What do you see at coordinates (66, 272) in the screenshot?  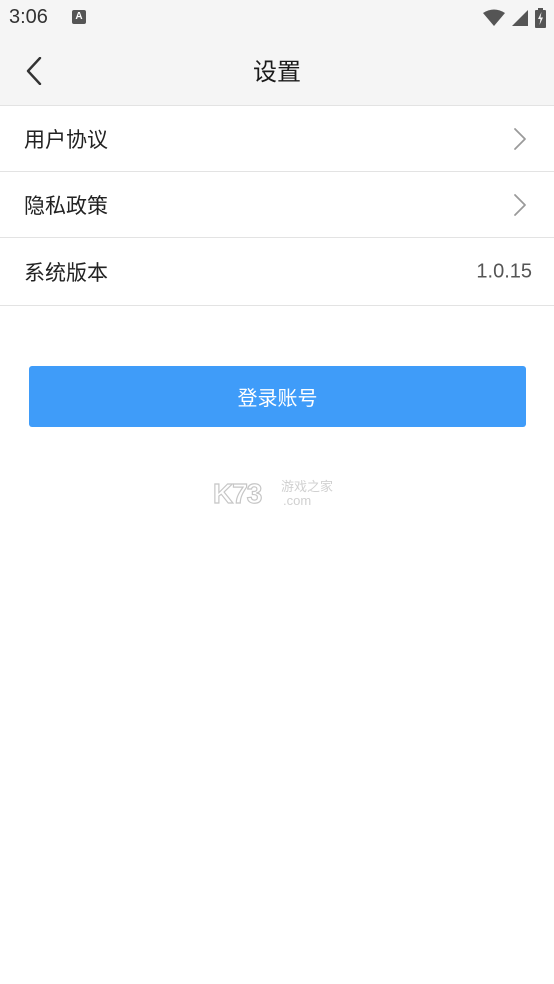 I see `settings-item-label: 系统版本` at bounding box center [66, 272].